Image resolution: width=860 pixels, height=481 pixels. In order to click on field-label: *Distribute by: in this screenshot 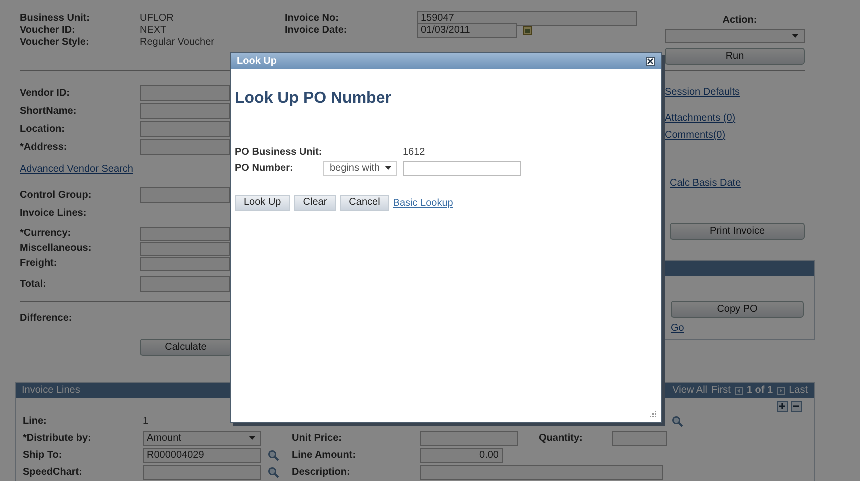, I will do `click(57, 439)`.